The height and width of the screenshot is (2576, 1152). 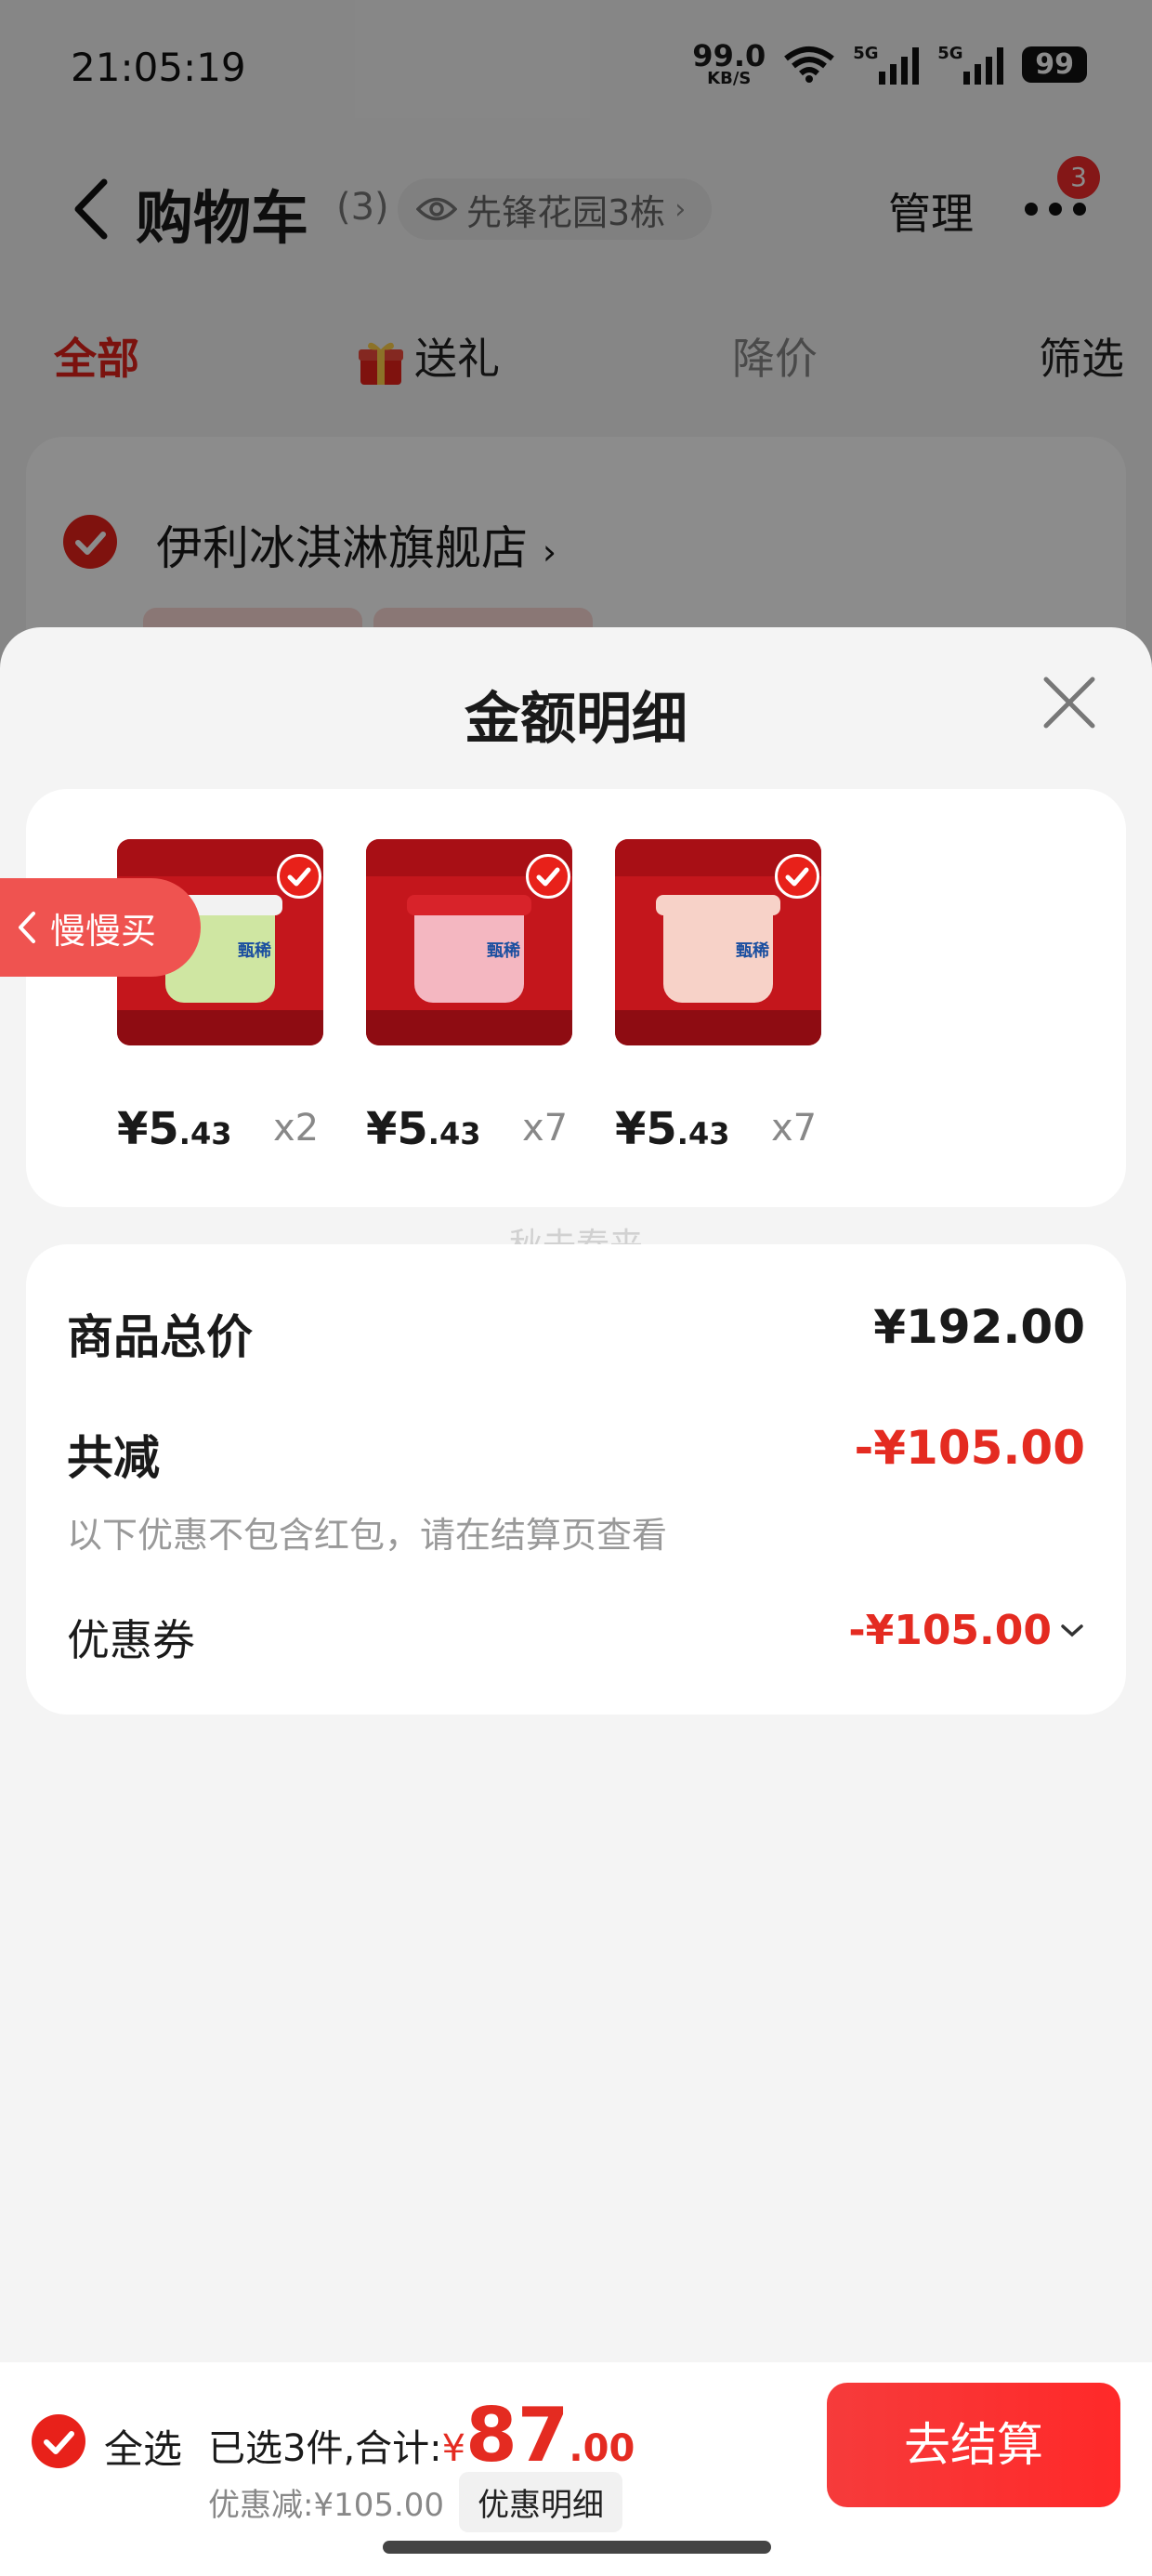 I want to click on reduction-note: 以下优惠不包含红包，请在结算页查看, so click(x=367, y=1535).